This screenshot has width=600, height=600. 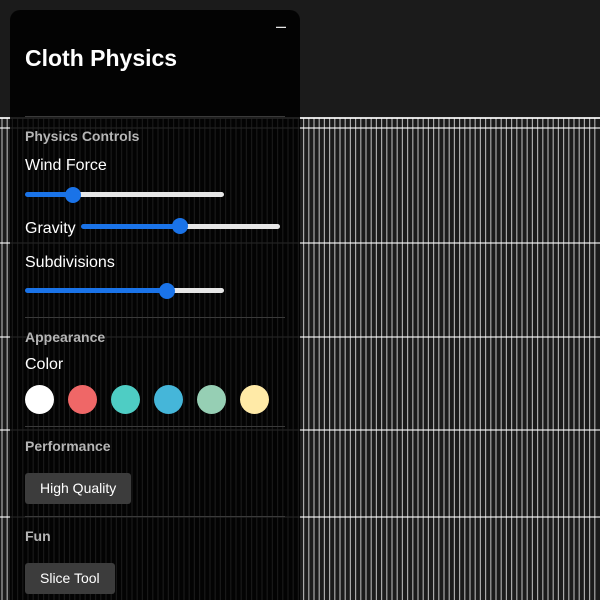 What do you see at coordinates (50, 228) in the screenshot?
I see `gravity-label: Gravity` at bounding box center [50, 228].